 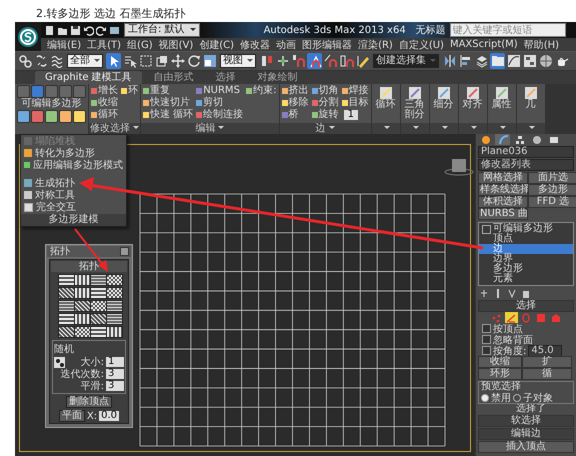 What do you see at coordinates (174, 77) in the screenshot?
I see `ribbon-tab: 自由形式` at bounding box center [174, 77].